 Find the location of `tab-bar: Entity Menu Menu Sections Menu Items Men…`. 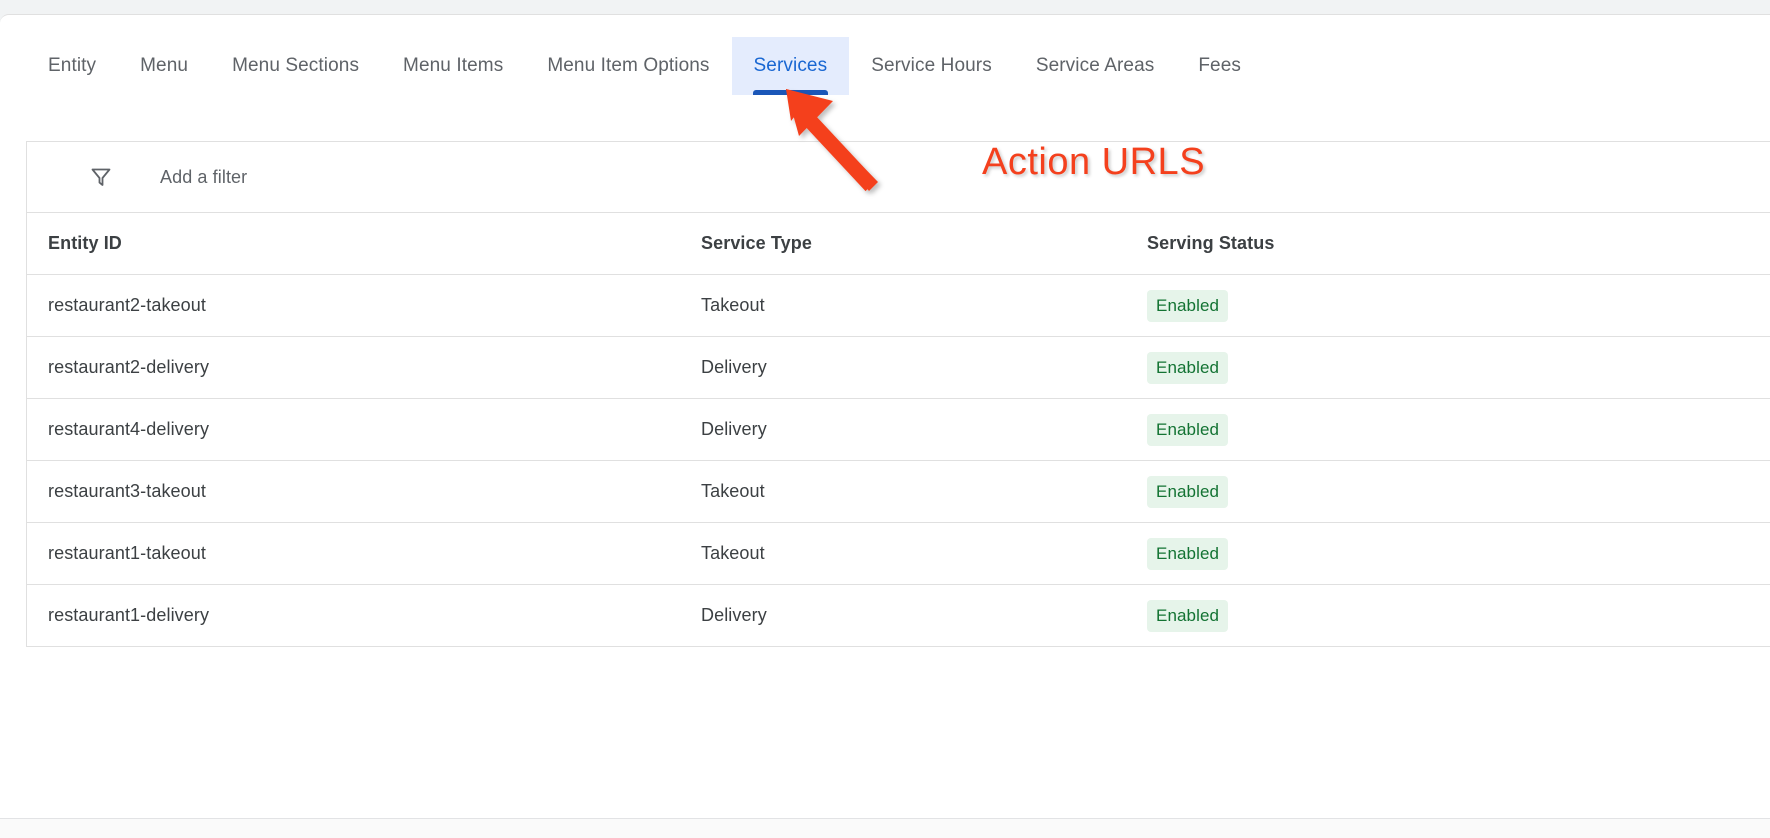

tab-bar: Entity Menu Menu Sections Menu Items Men… is located at coordinates (885, 66).